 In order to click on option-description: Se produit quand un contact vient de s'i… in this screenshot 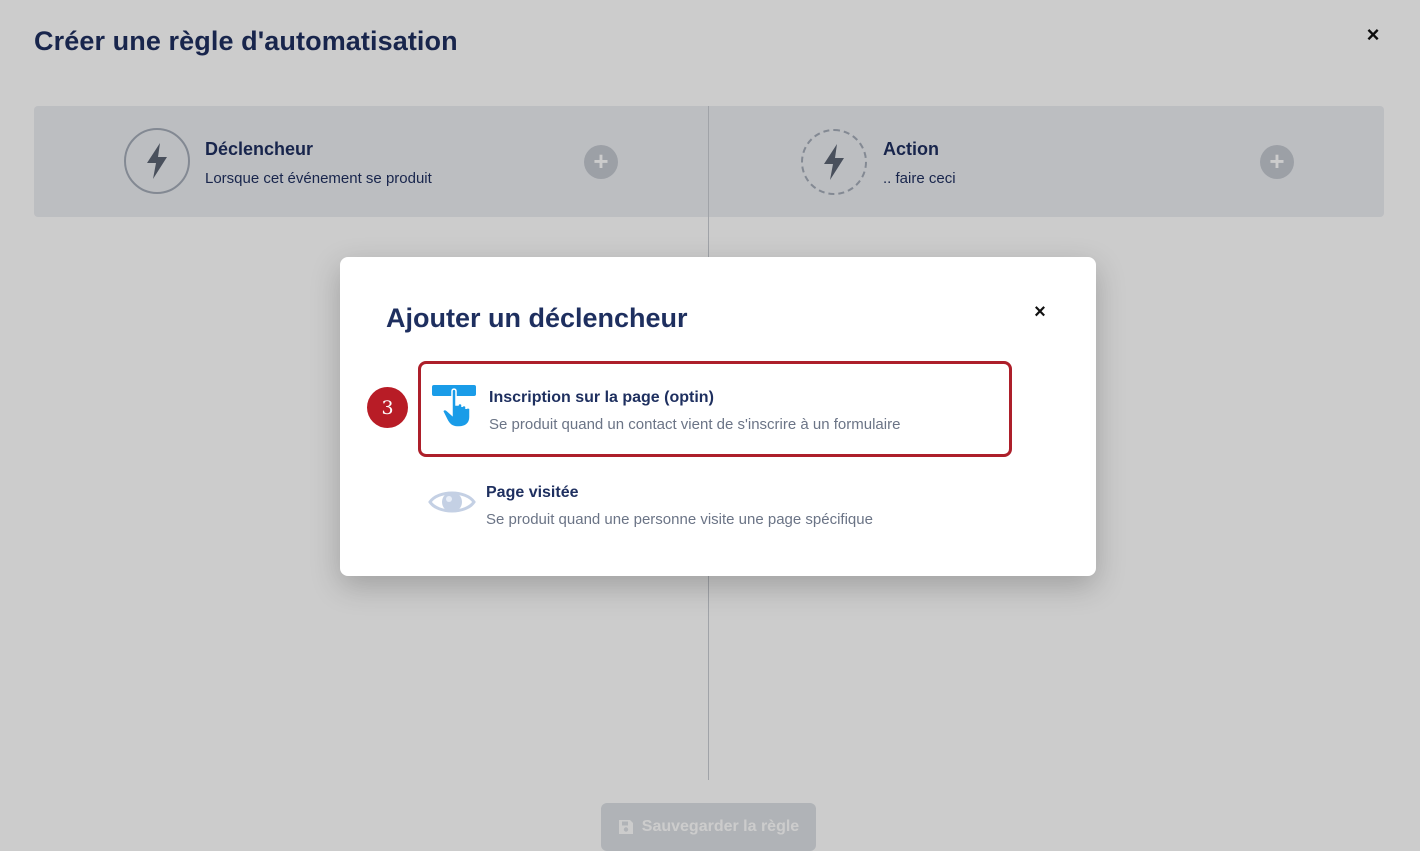, I will do `click(695, 424)`.